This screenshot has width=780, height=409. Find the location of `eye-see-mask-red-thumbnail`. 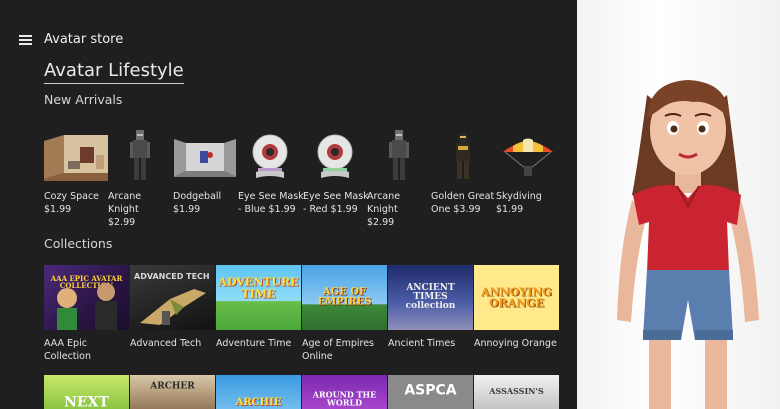

eye-see-mask-red-thumbnail is located at coordinates (335, 157).